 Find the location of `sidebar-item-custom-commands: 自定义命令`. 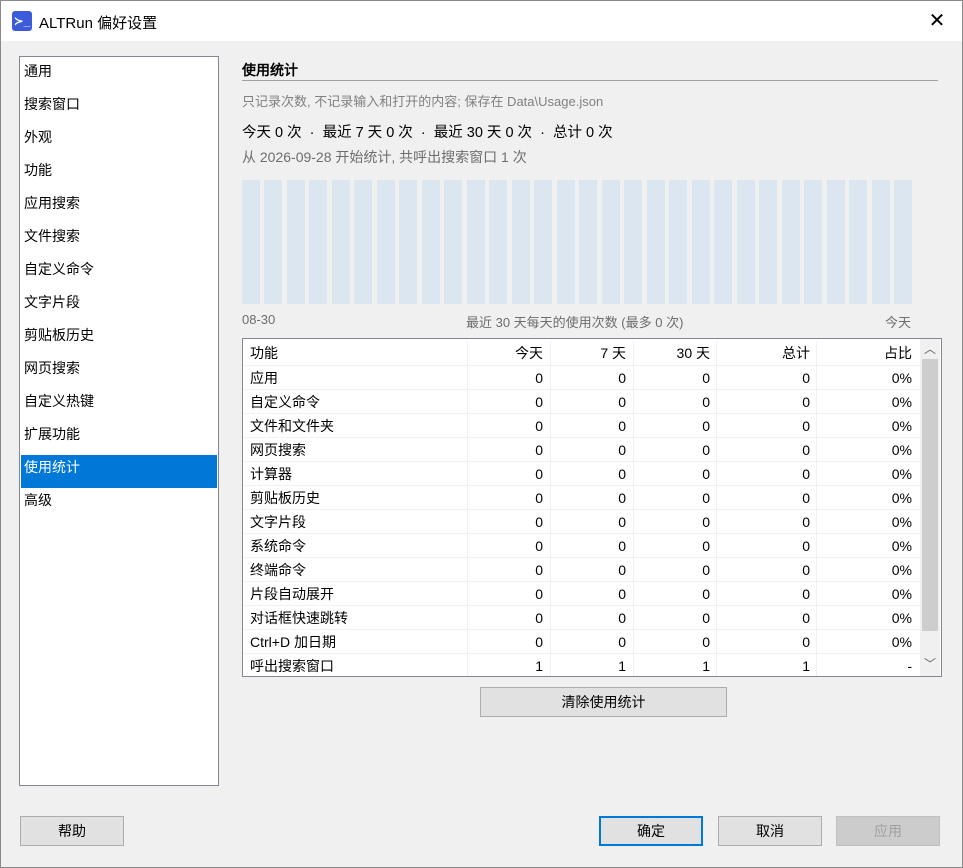

sidebar-item-custom-commands: 自定义命令 is located at coordinates (119, 273).